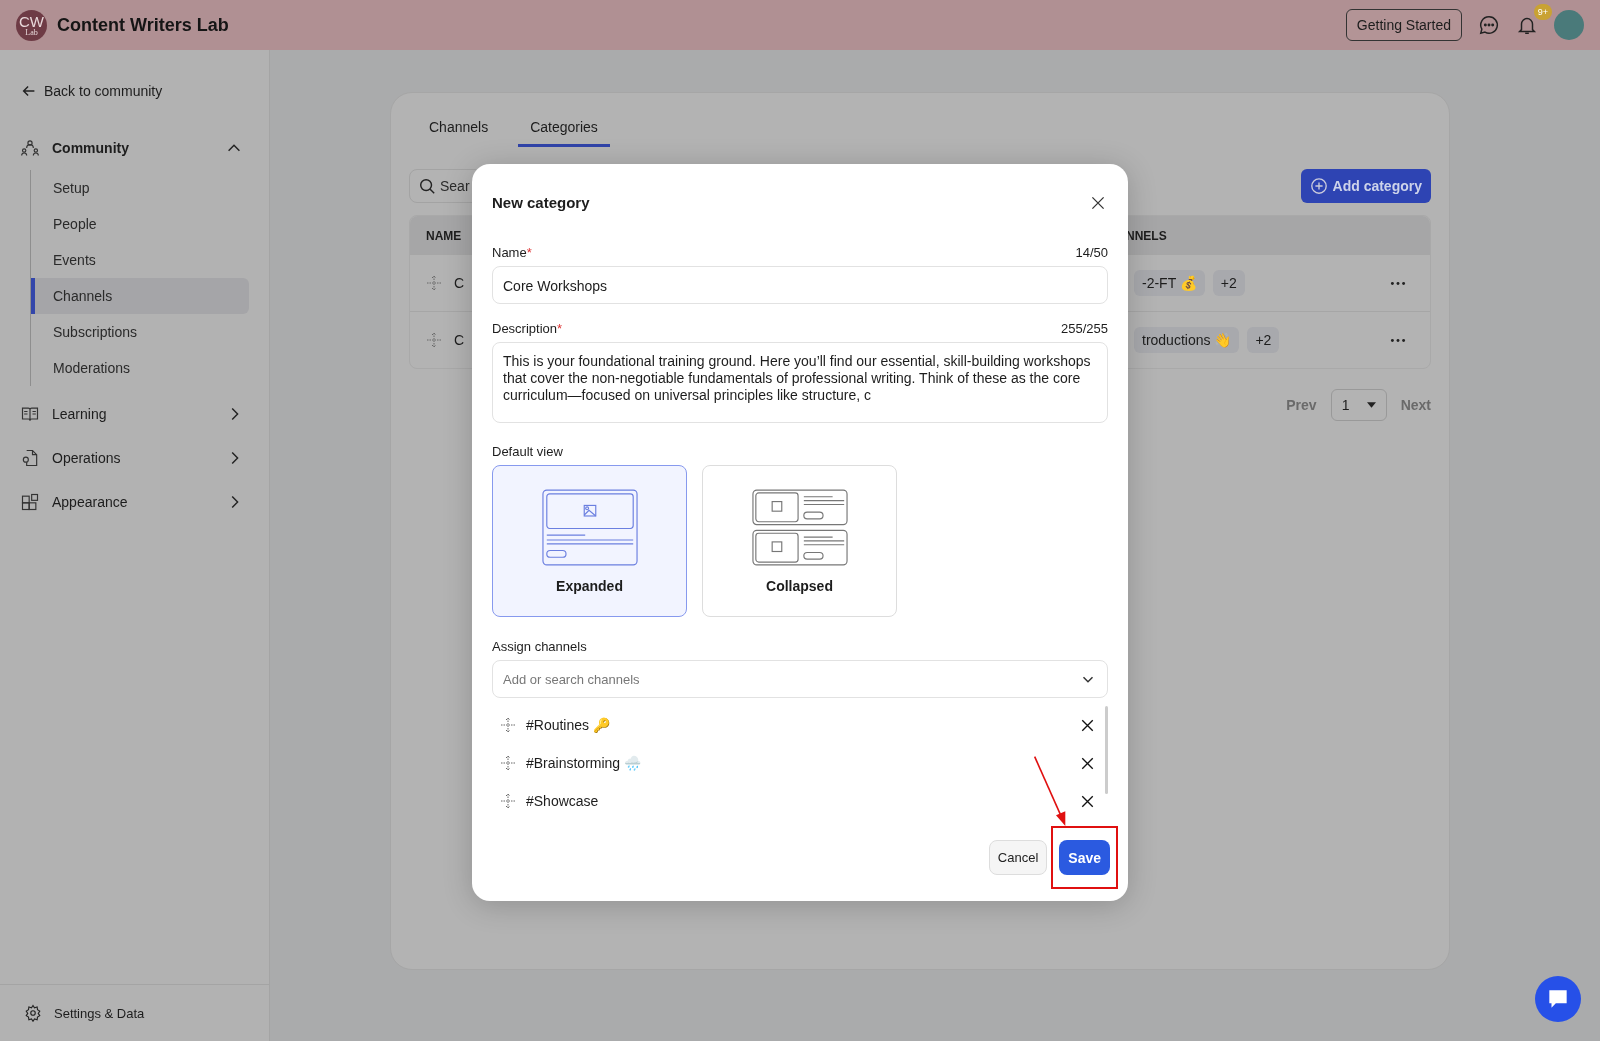 The height and width of the screenshot is (1041, 1600). Describe the element at coordinates (140, 224) in the screenshot. I see `sidebar-item: People` at that location.